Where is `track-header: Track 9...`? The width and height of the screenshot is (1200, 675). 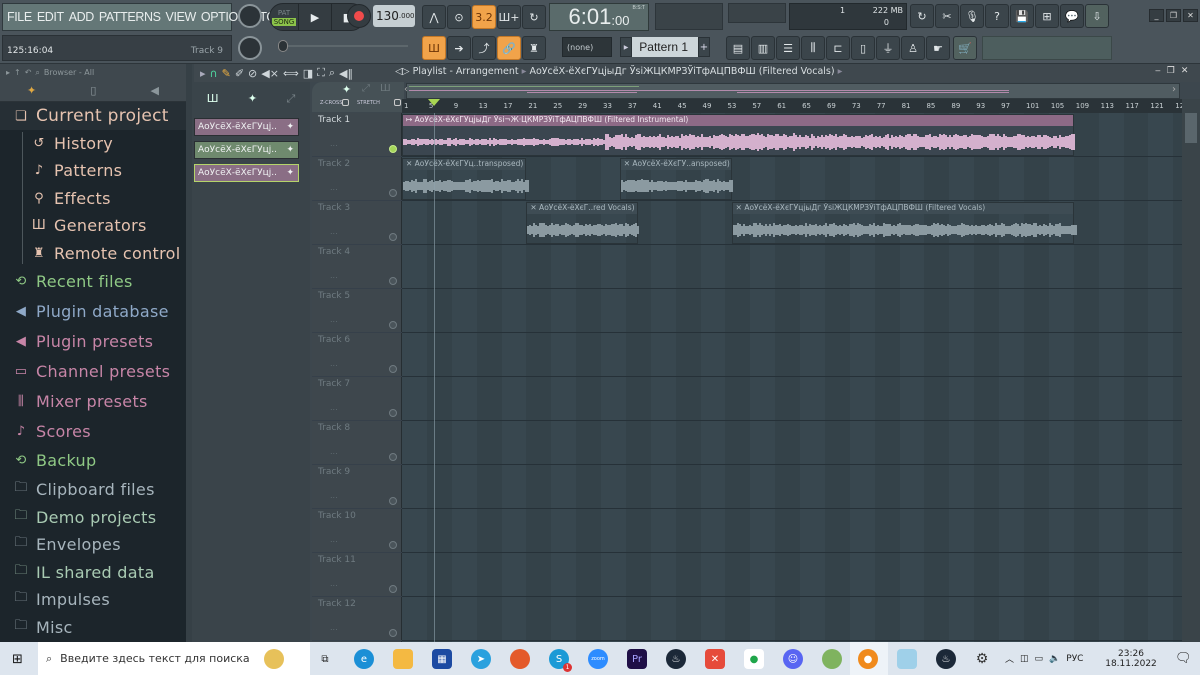 track-header: Track 9... is located at coordinates (357, 487).